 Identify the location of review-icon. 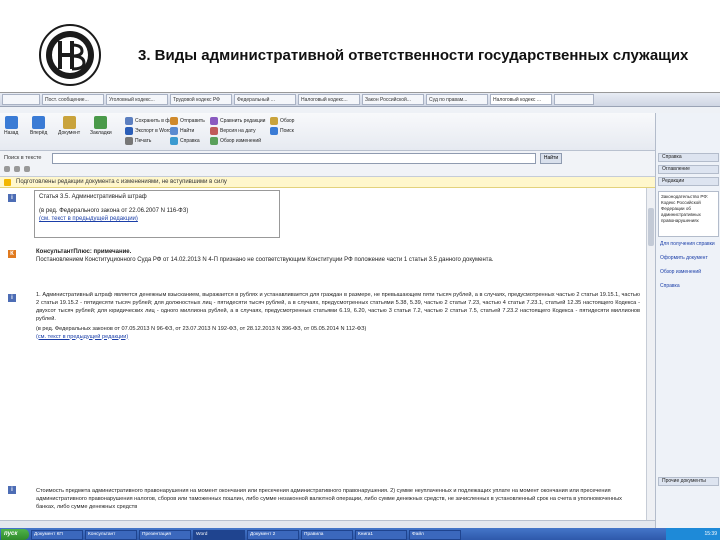
(214, 141).